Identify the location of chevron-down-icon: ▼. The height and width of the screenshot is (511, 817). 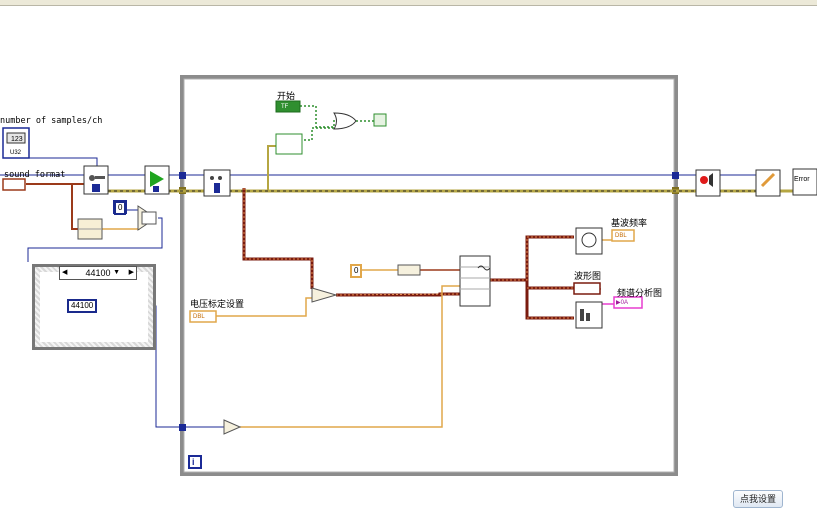
(116, 273).